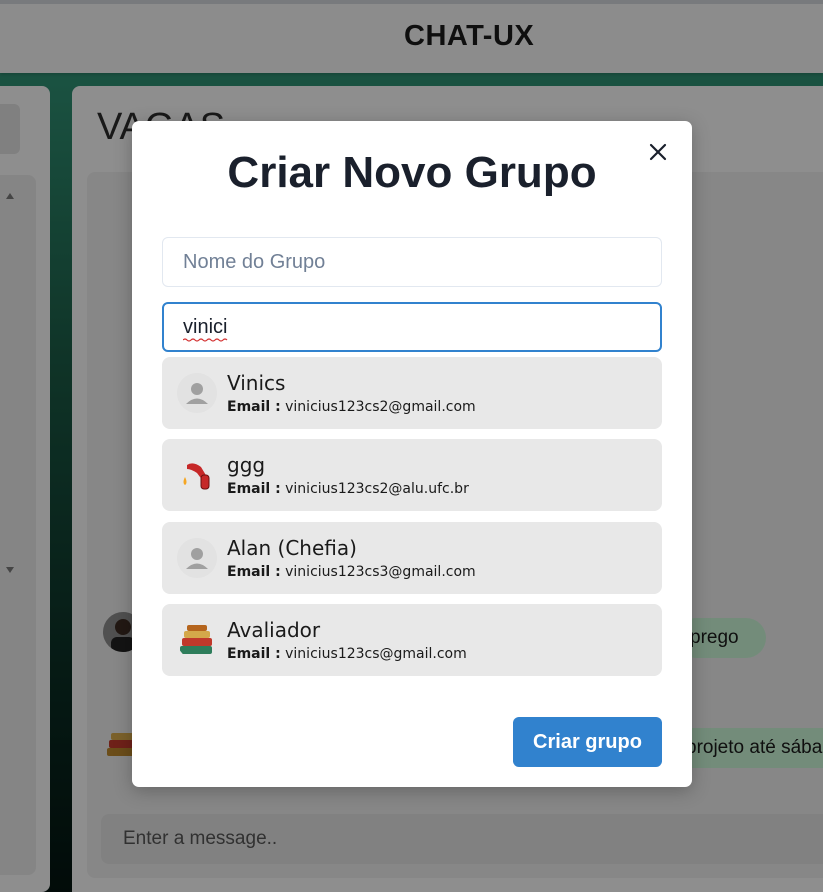 This screenshot has width=823, height=892. Describe the element at coordinates (274, 630) in the screenshot. I see `user-name: Avaliador` at that location.